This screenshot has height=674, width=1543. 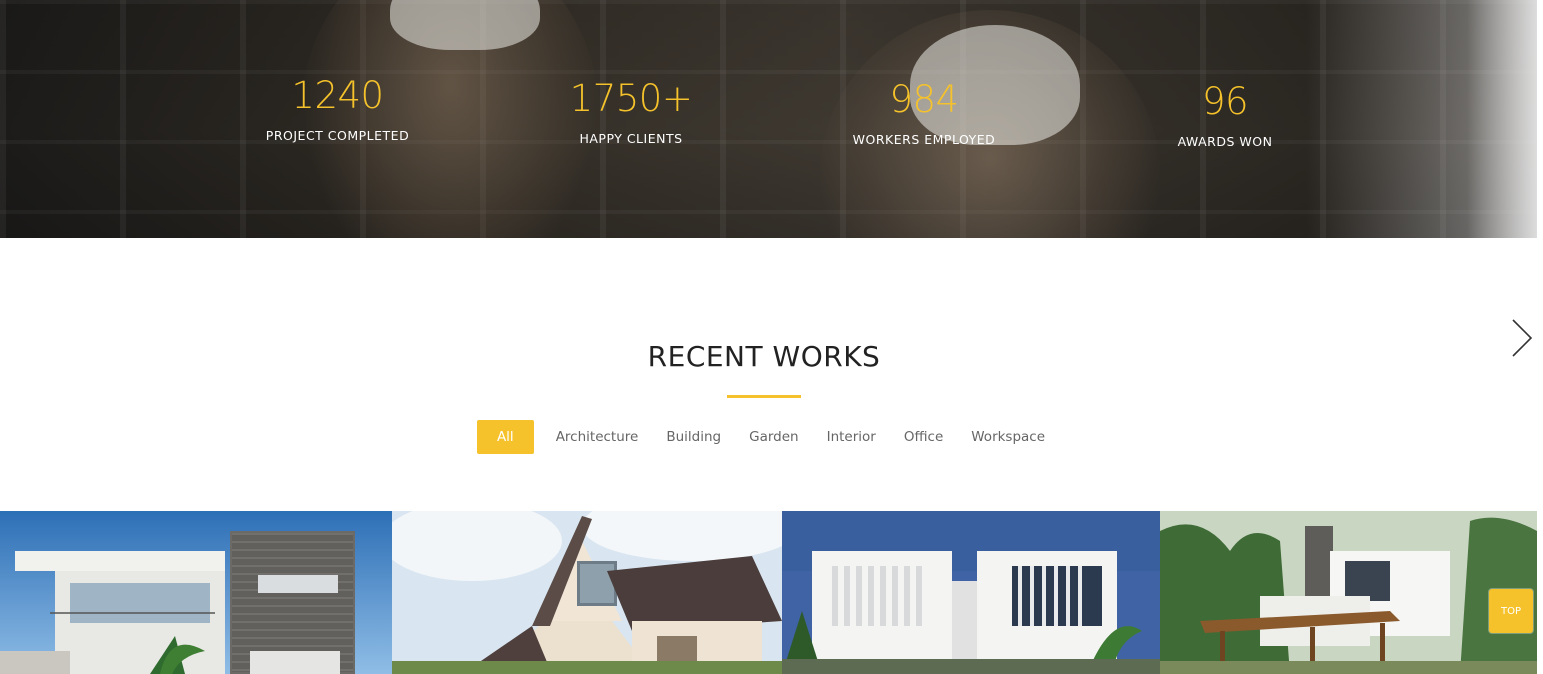 What do you see at coordinates (337, 135) in the screenshot?
I see `stat-label: PROJECT COMPLETED` at bounding box center [337, 135].